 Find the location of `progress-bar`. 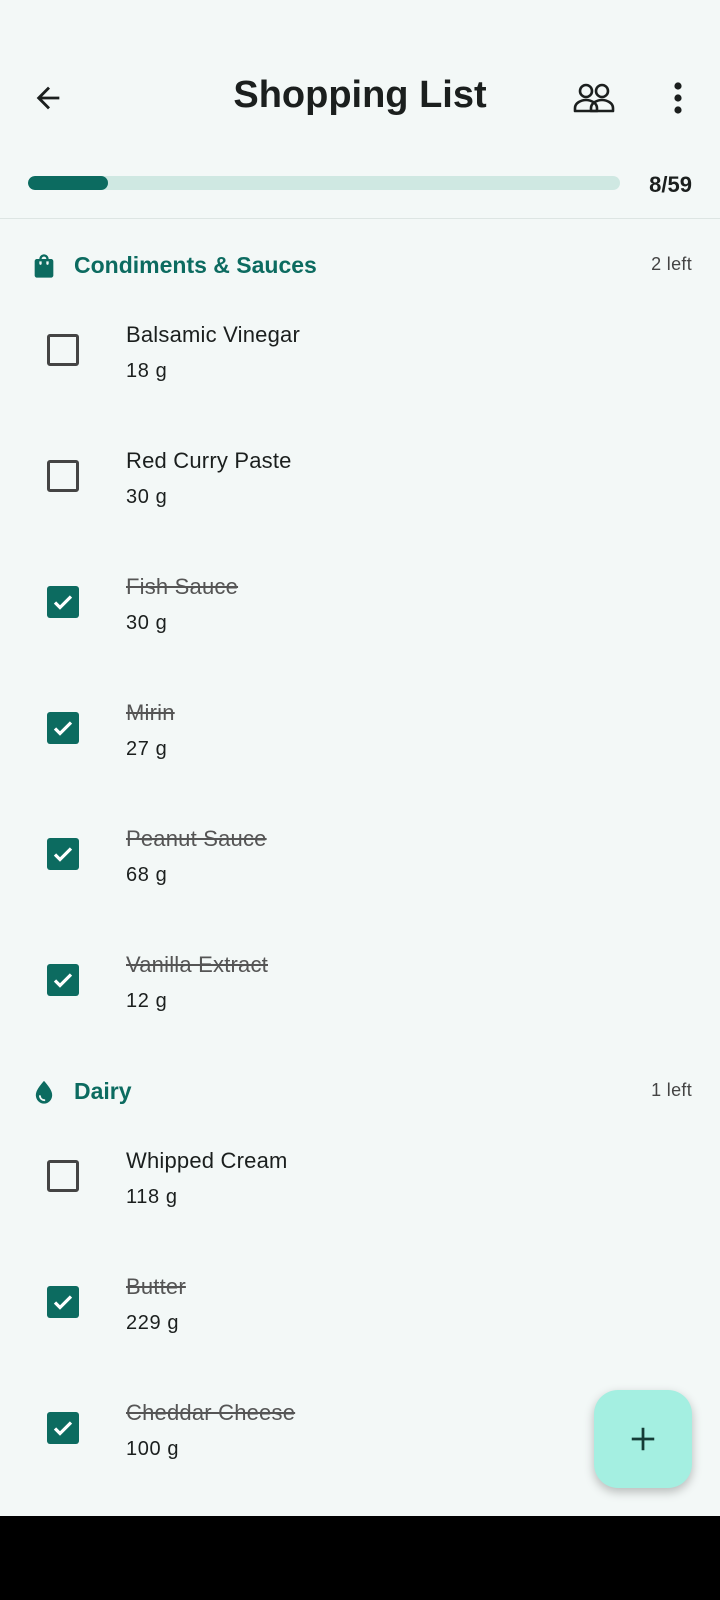

progress-bar is located at coordinates (324, 183).